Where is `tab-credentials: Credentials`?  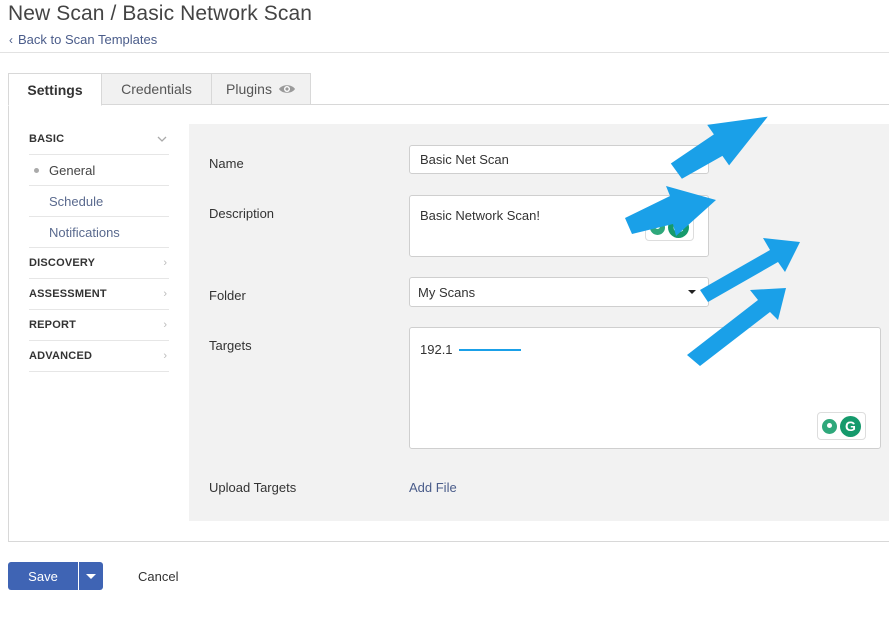
tab-credentials: Credentials is located at coordinates (157, 89).